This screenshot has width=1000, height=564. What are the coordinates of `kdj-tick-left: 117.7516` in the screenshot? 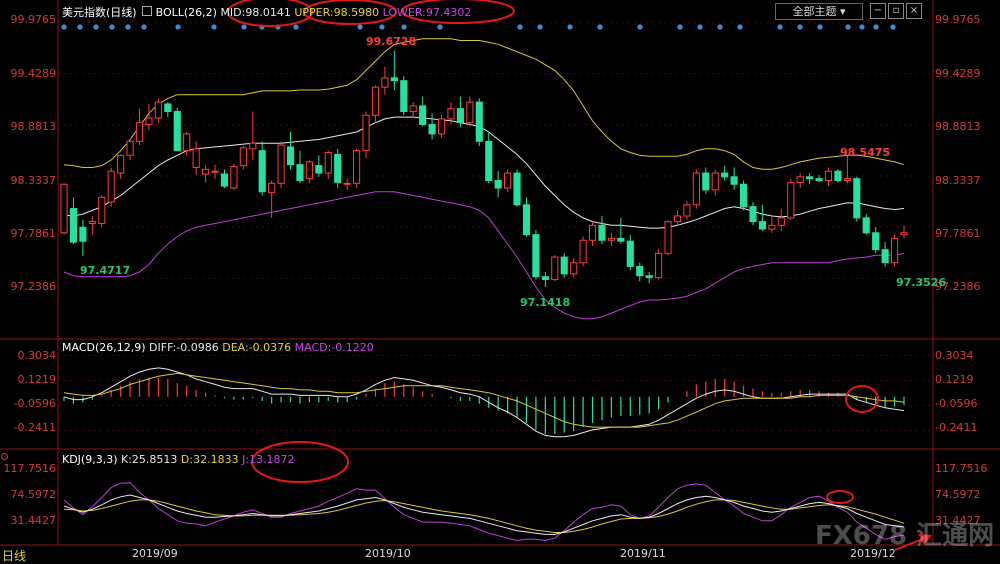 It's located at (30, 468).